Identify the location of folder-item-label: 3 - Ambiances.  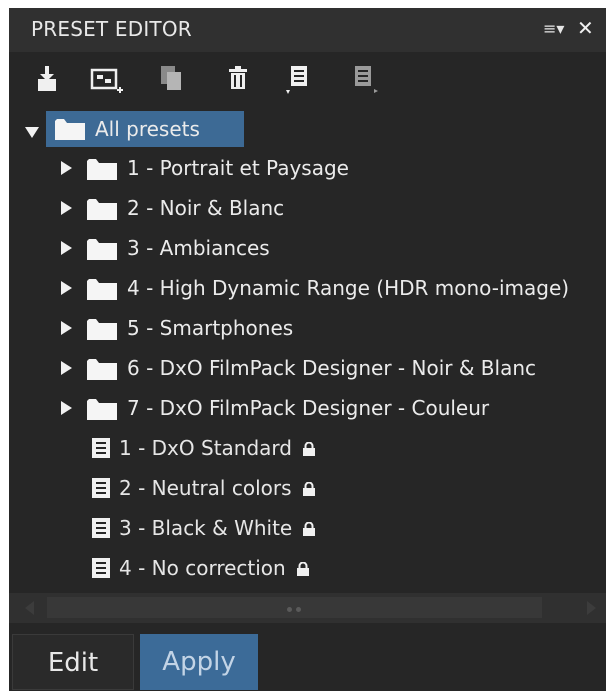
(198, 248).